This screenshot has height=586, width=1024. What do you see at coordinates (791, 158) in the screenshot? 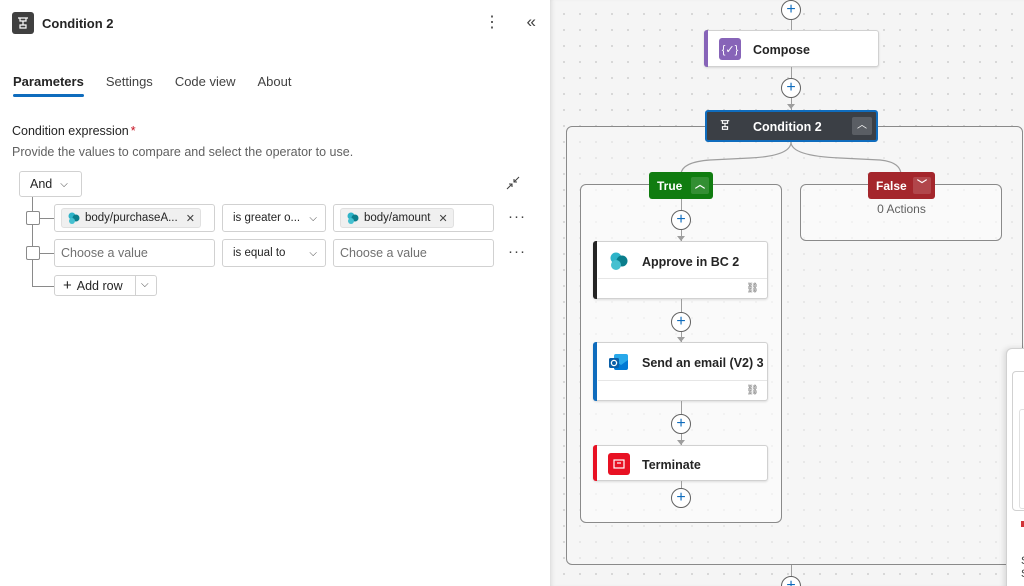
I see `branch-connectors` at bounding box center [791, 158].